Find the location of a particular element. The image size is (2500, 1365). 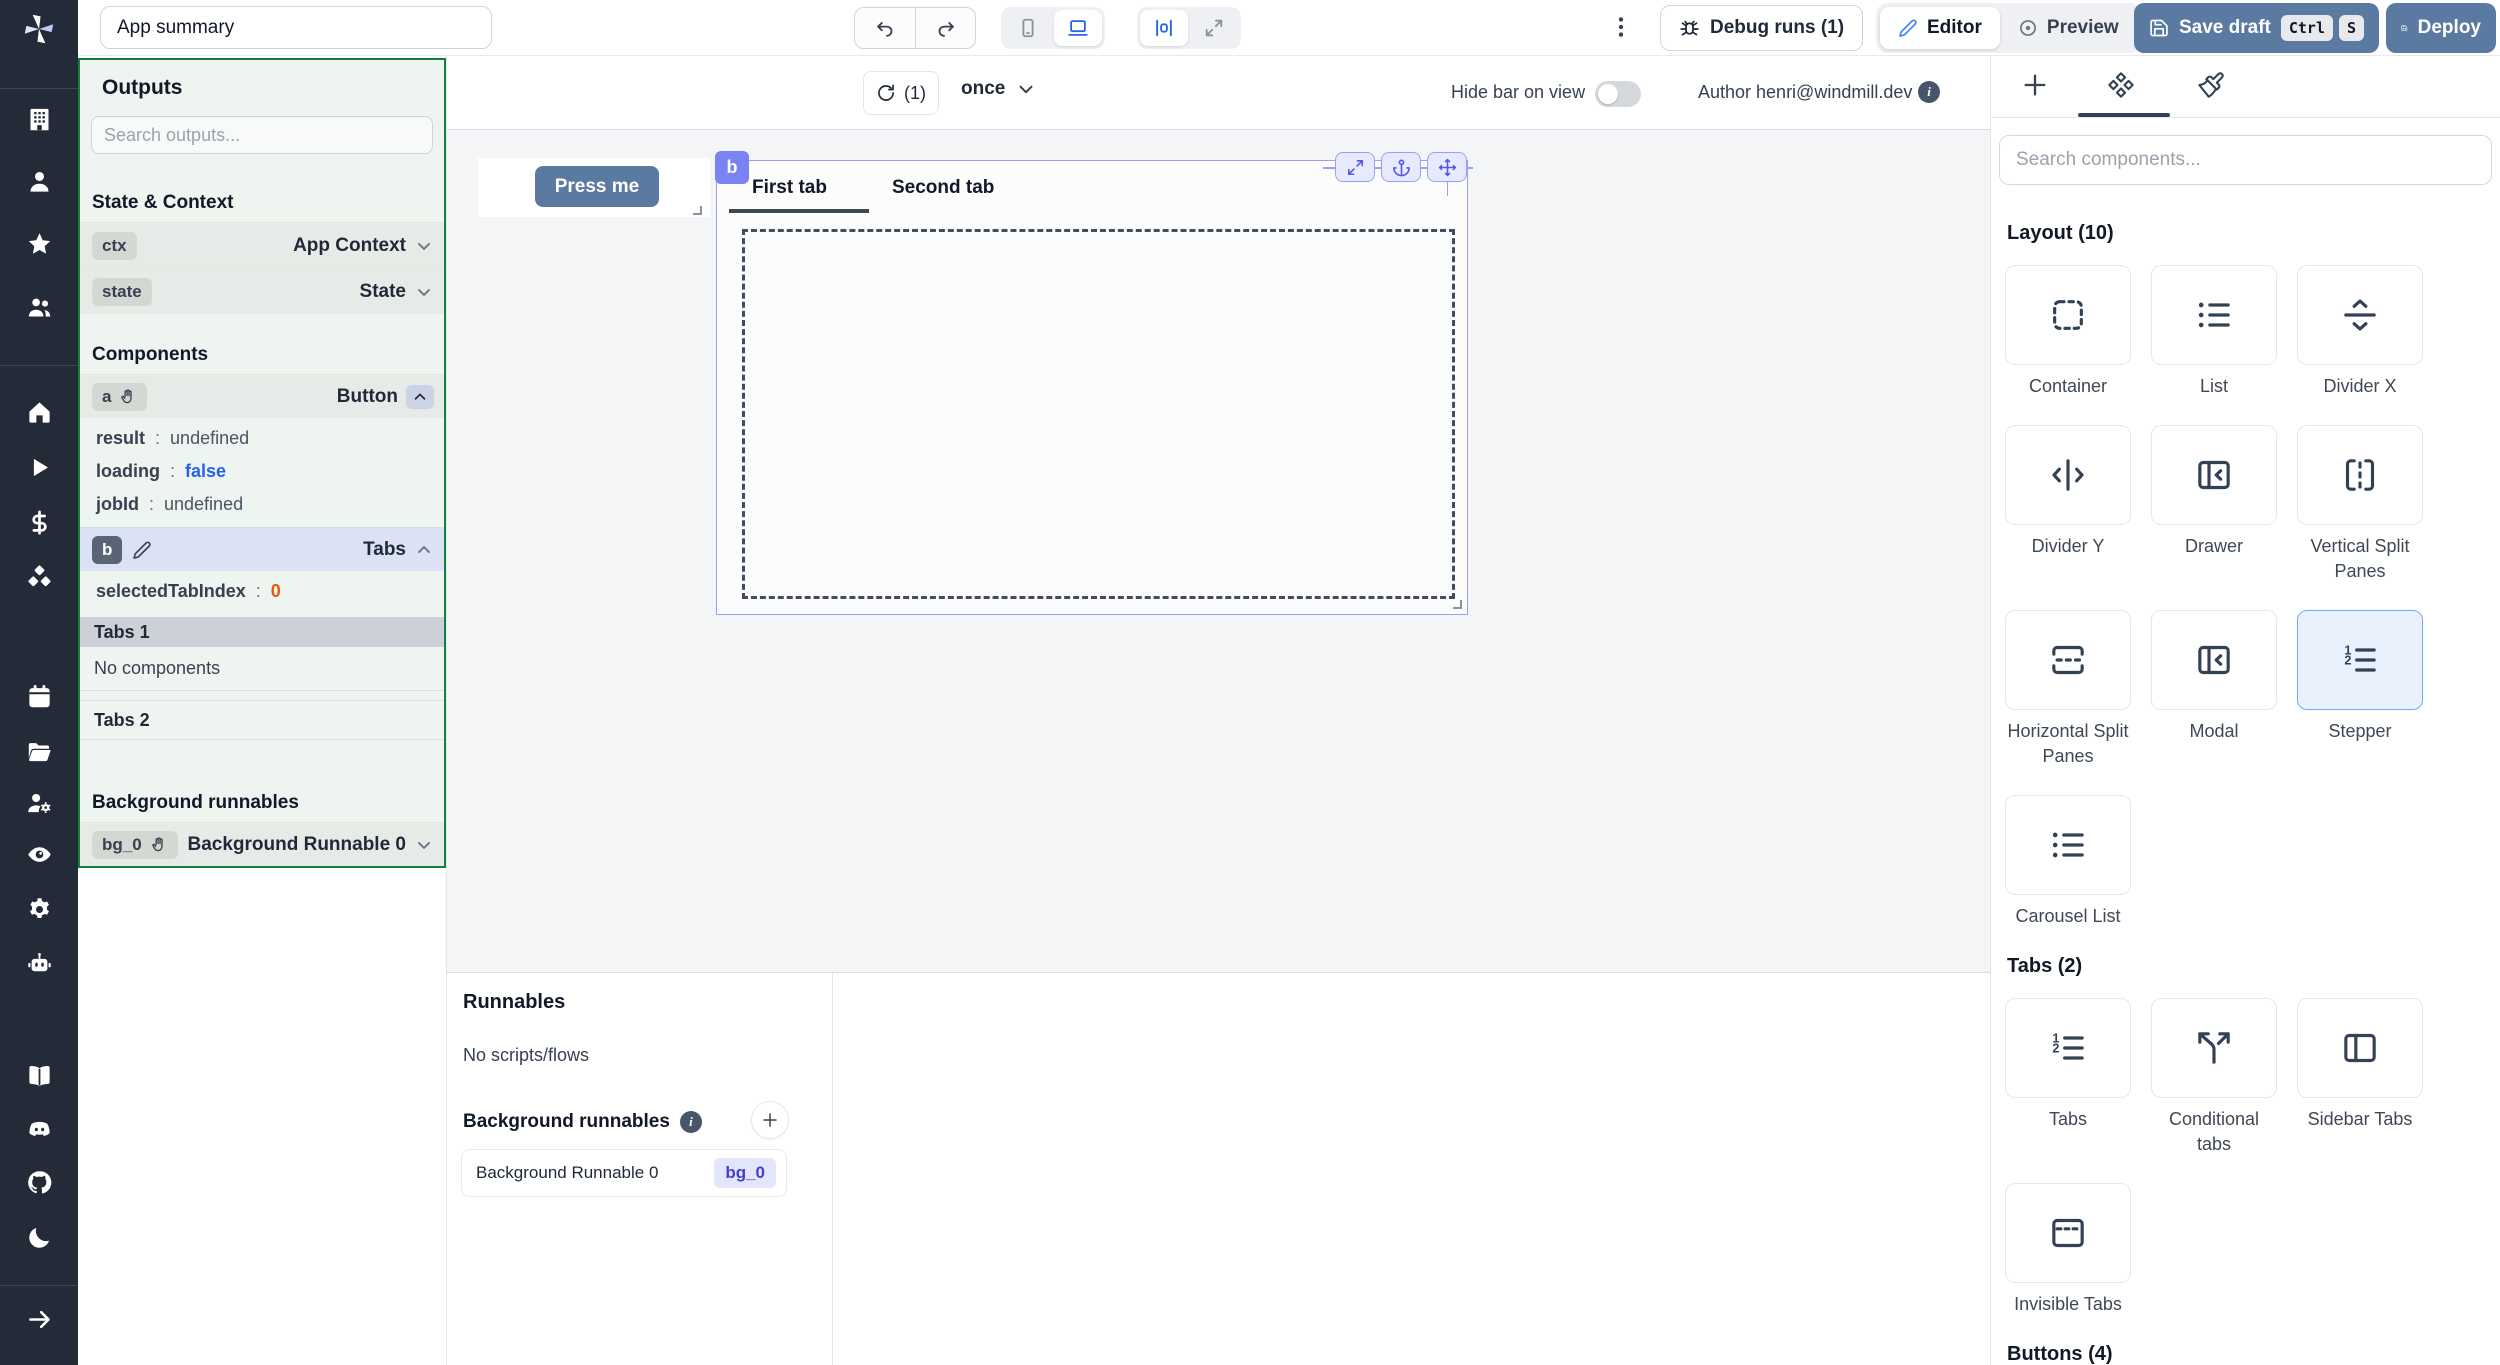

mobile-view-button is located at coordinates (1028, 28).